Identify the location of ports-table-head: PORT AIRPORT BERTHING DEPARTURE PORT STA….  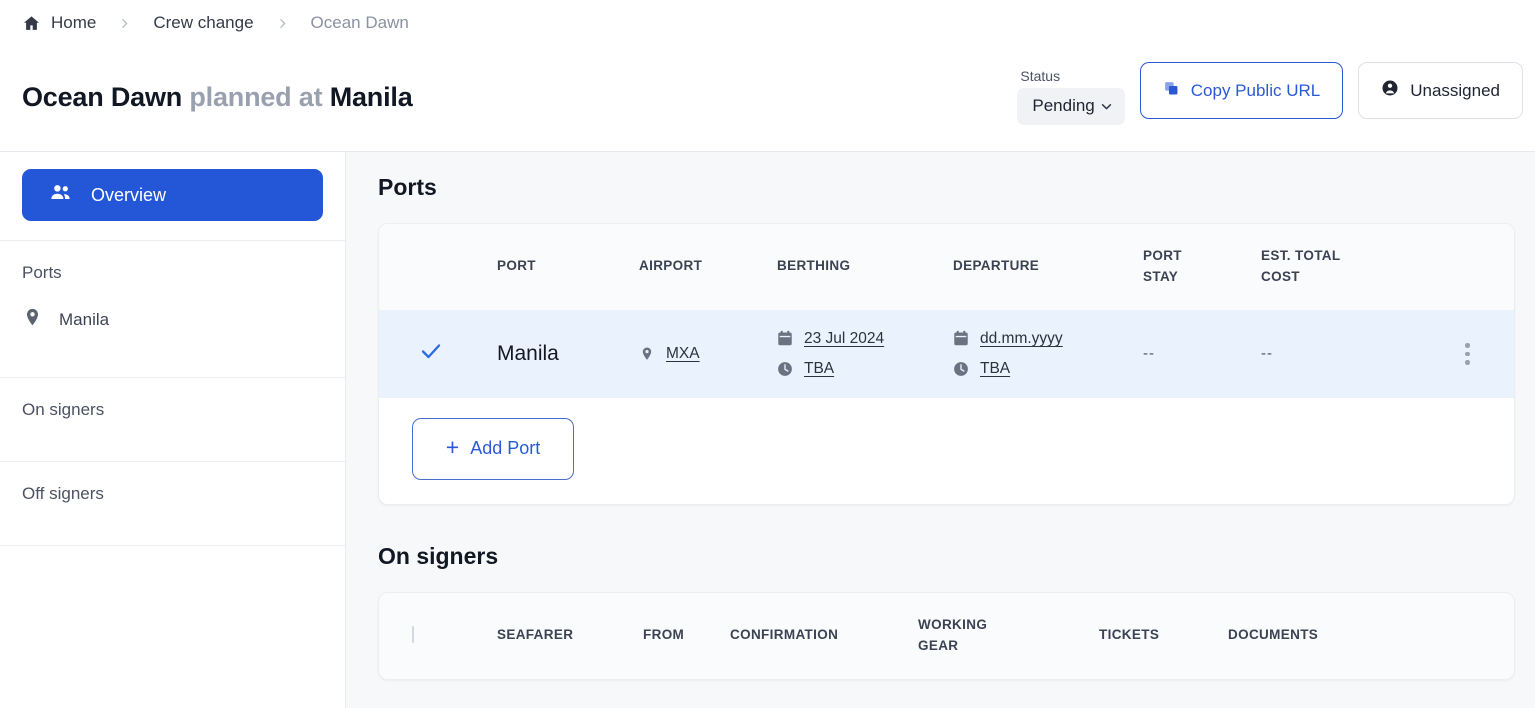
(946, 267).